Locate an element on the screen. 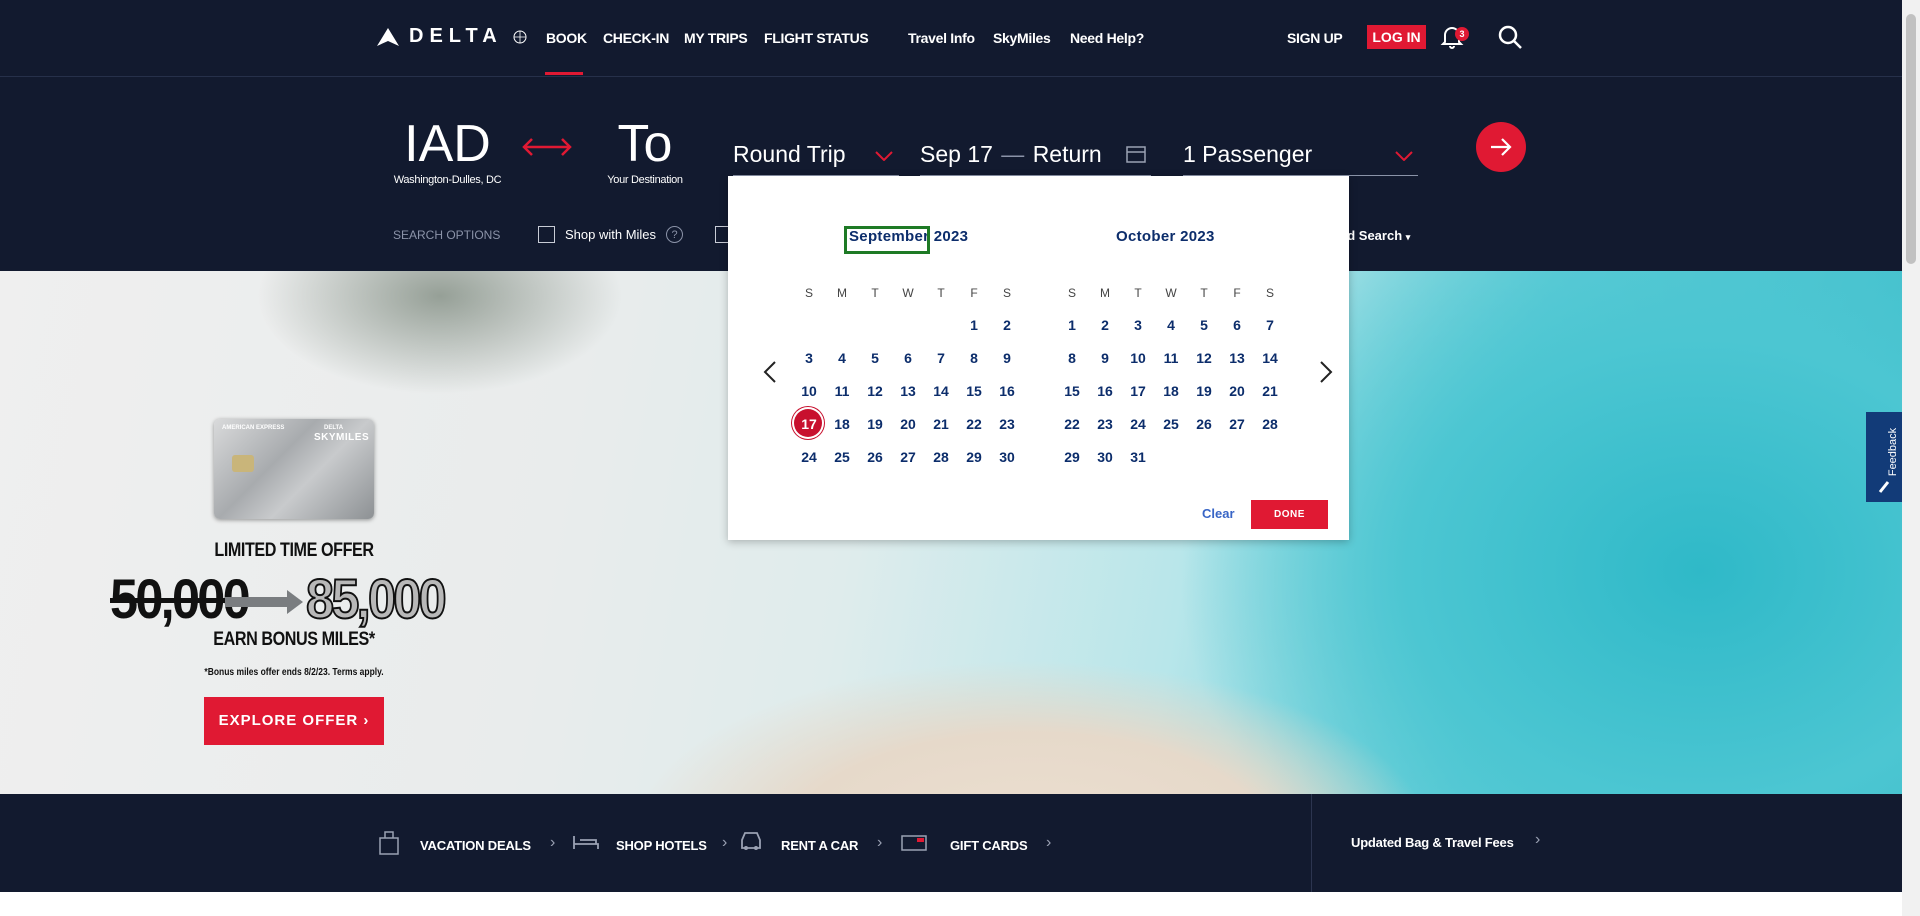 The image size is (1920, 916). nav-book: BOOK is located at coordinates (566, 38).